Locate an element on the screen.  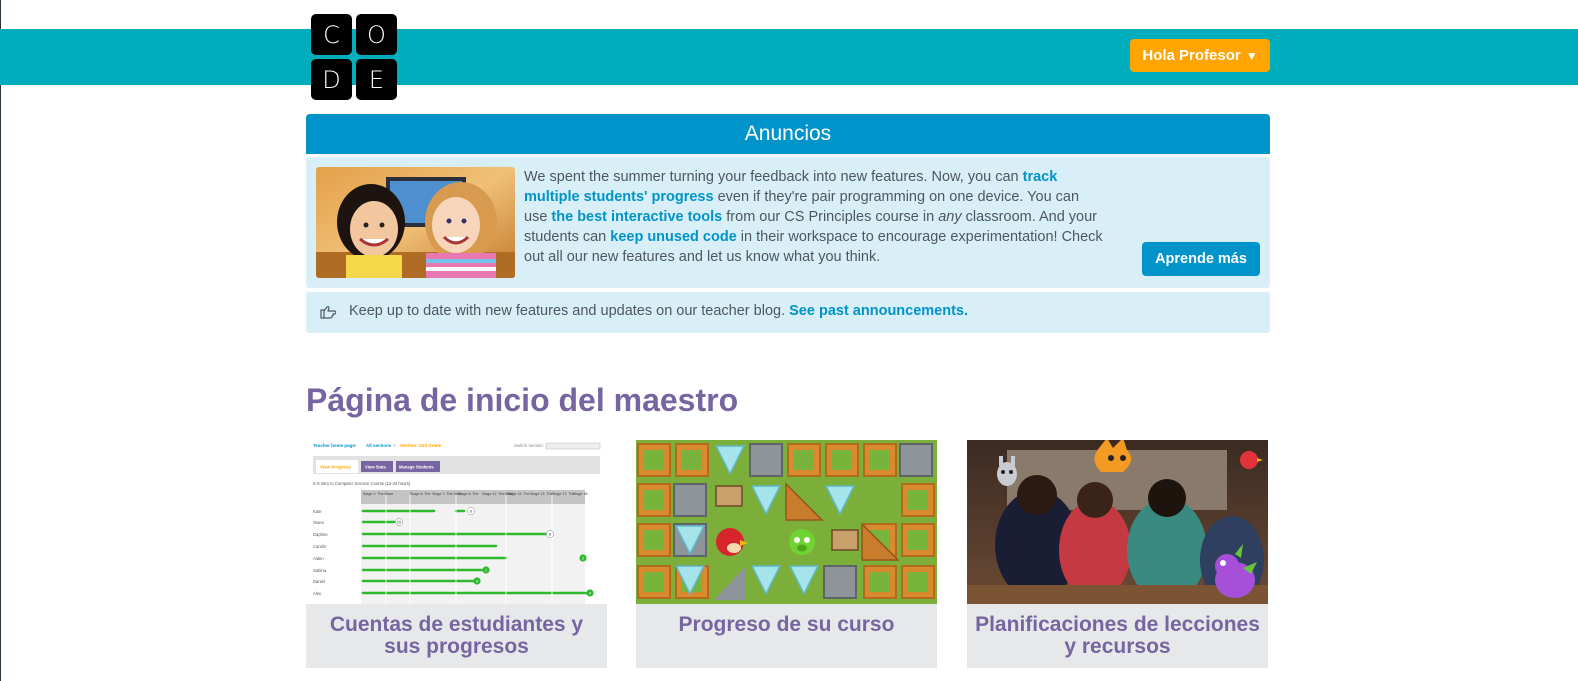
card-caption: Cuentas de estudiantes y sus progresos is located at coordinates (456, 635).